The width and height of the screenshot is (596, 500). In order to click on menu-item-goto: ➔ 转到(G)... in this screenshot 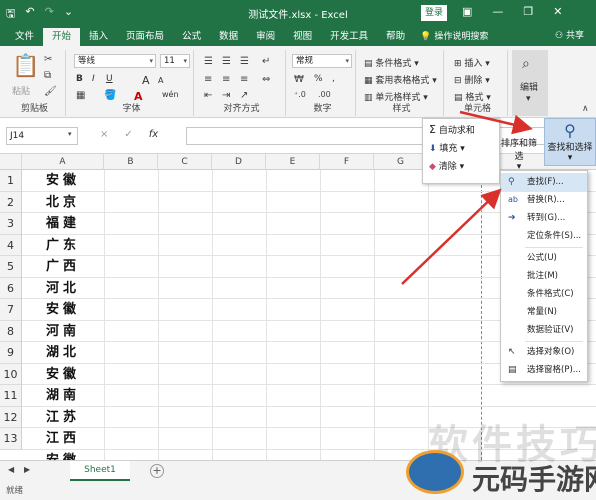, I will do `click(544, 218)`.